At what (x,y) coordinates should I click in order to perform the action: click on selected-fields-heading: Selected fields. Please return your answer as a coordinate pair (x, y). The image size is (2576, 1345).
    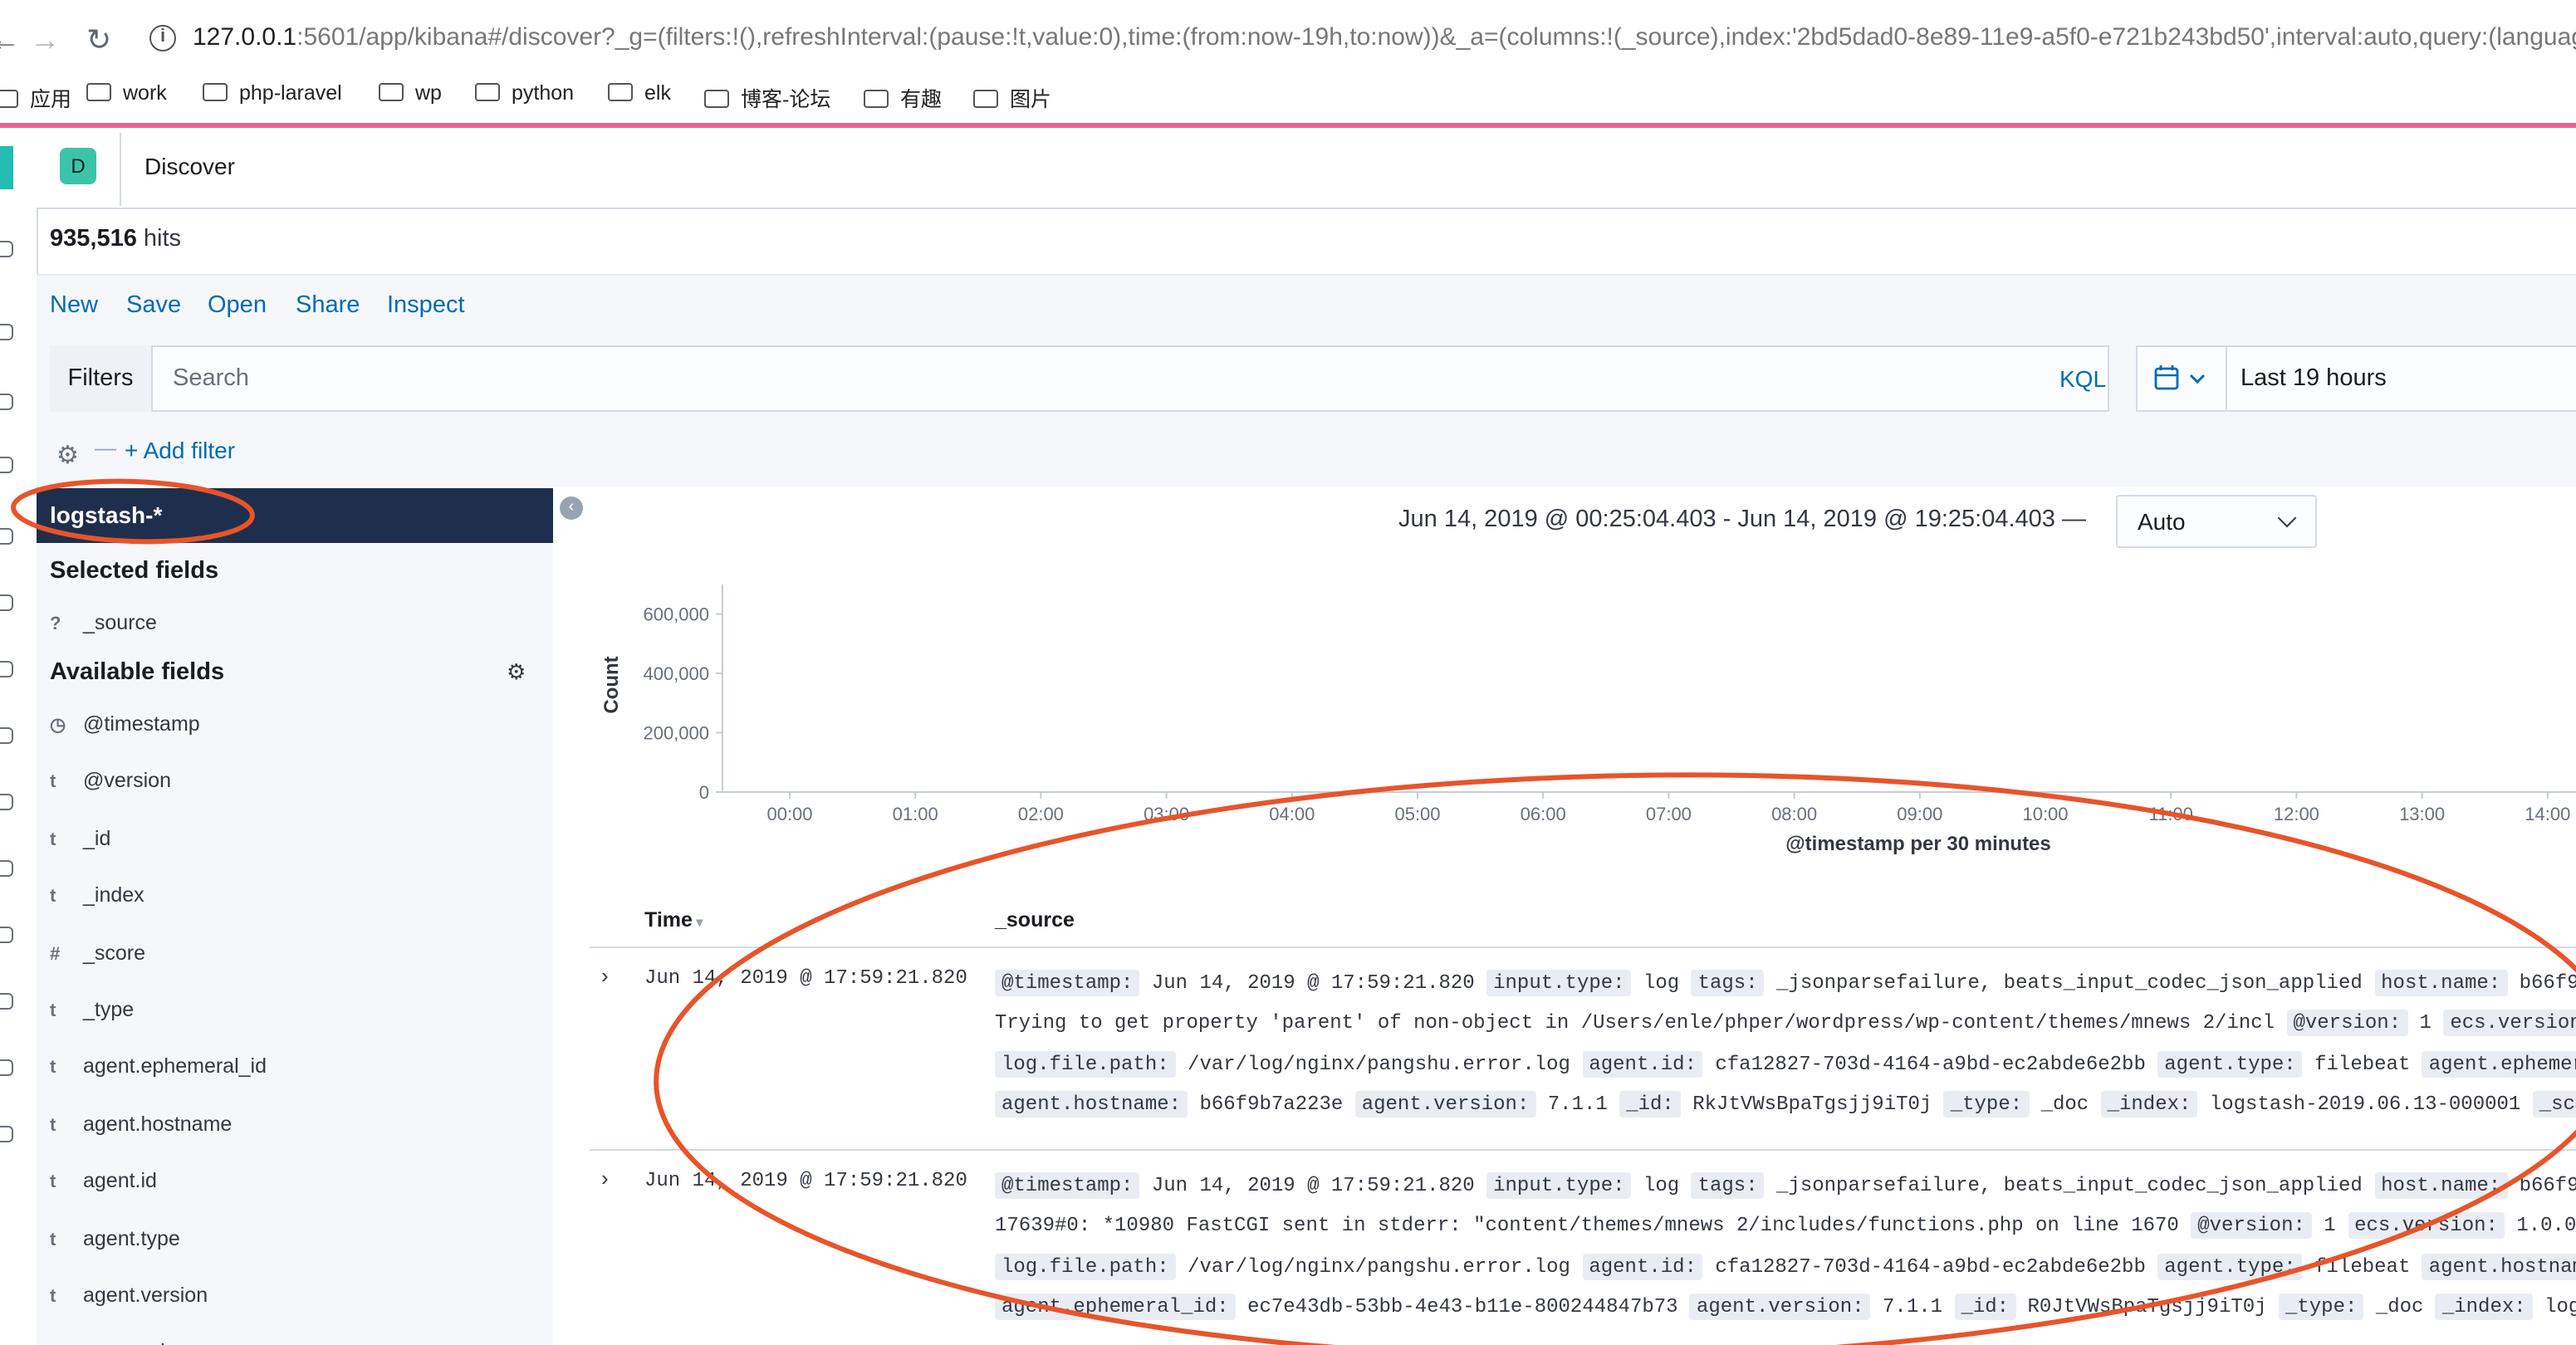
    Looking at the image, I should click on (134, 571).